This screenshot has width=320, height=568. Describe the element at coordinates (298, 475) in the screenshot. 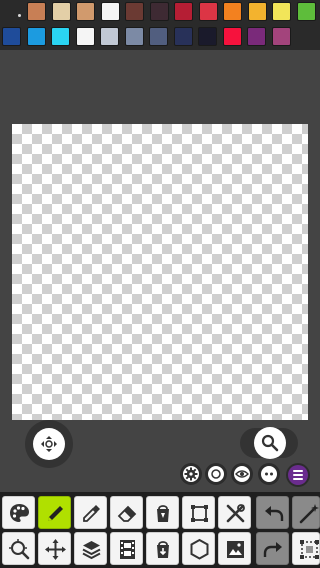

I see `menu-button` at that location.